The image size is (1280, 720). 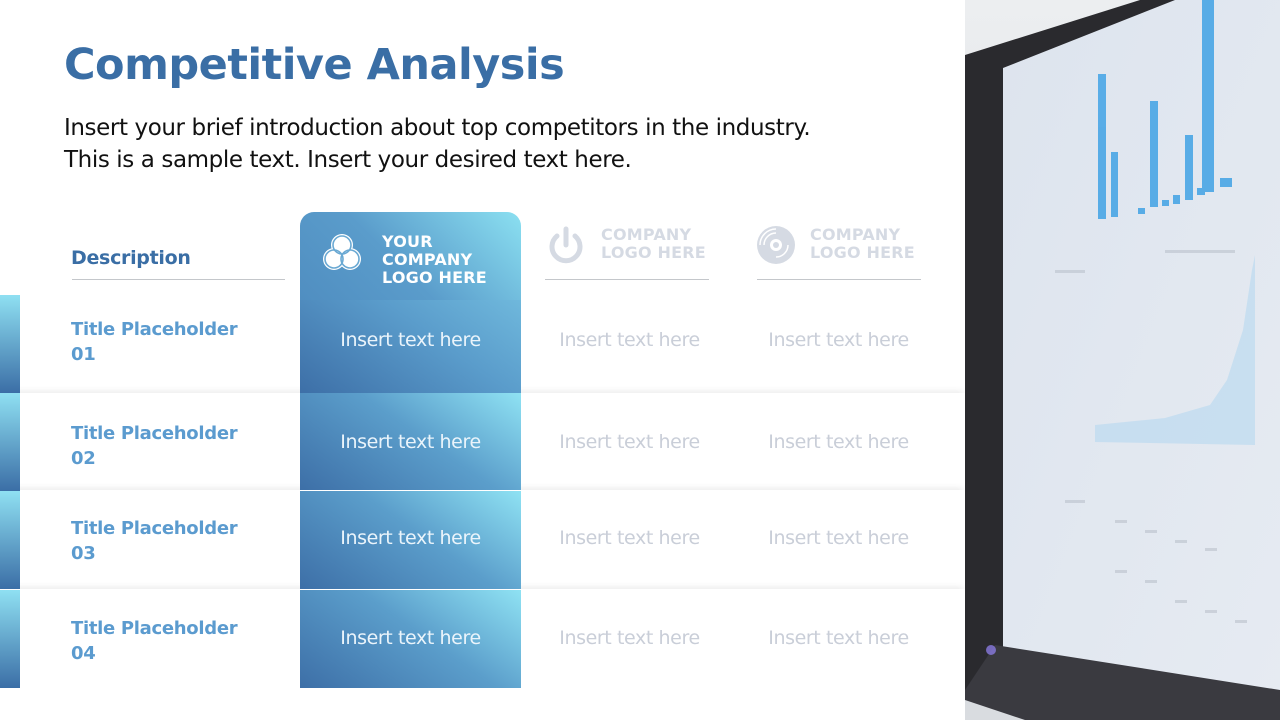 What do you see at coordinates (83, 653) in the screenshot?
I see `row-title-4-line-2: 04` at bounding box center [83, 653].